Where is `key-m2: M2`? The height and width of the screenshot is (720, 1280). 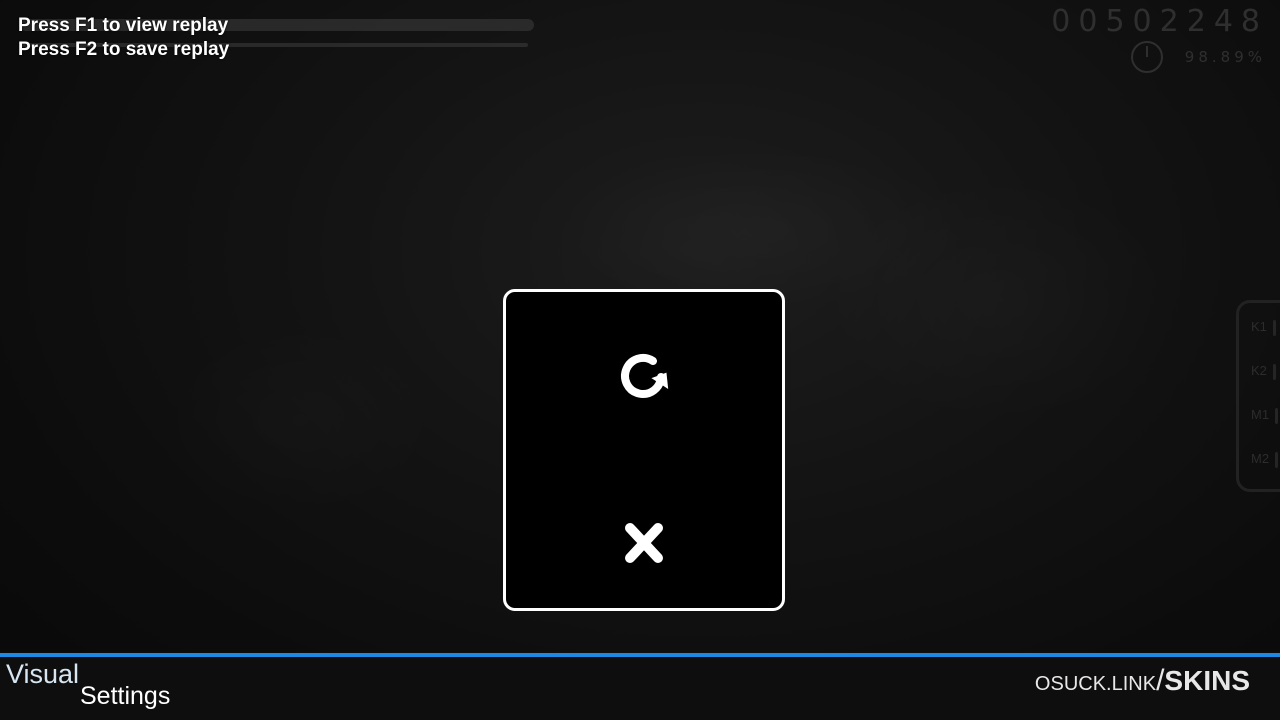
key-m2: M2 is located at coordinates (1265, 459).